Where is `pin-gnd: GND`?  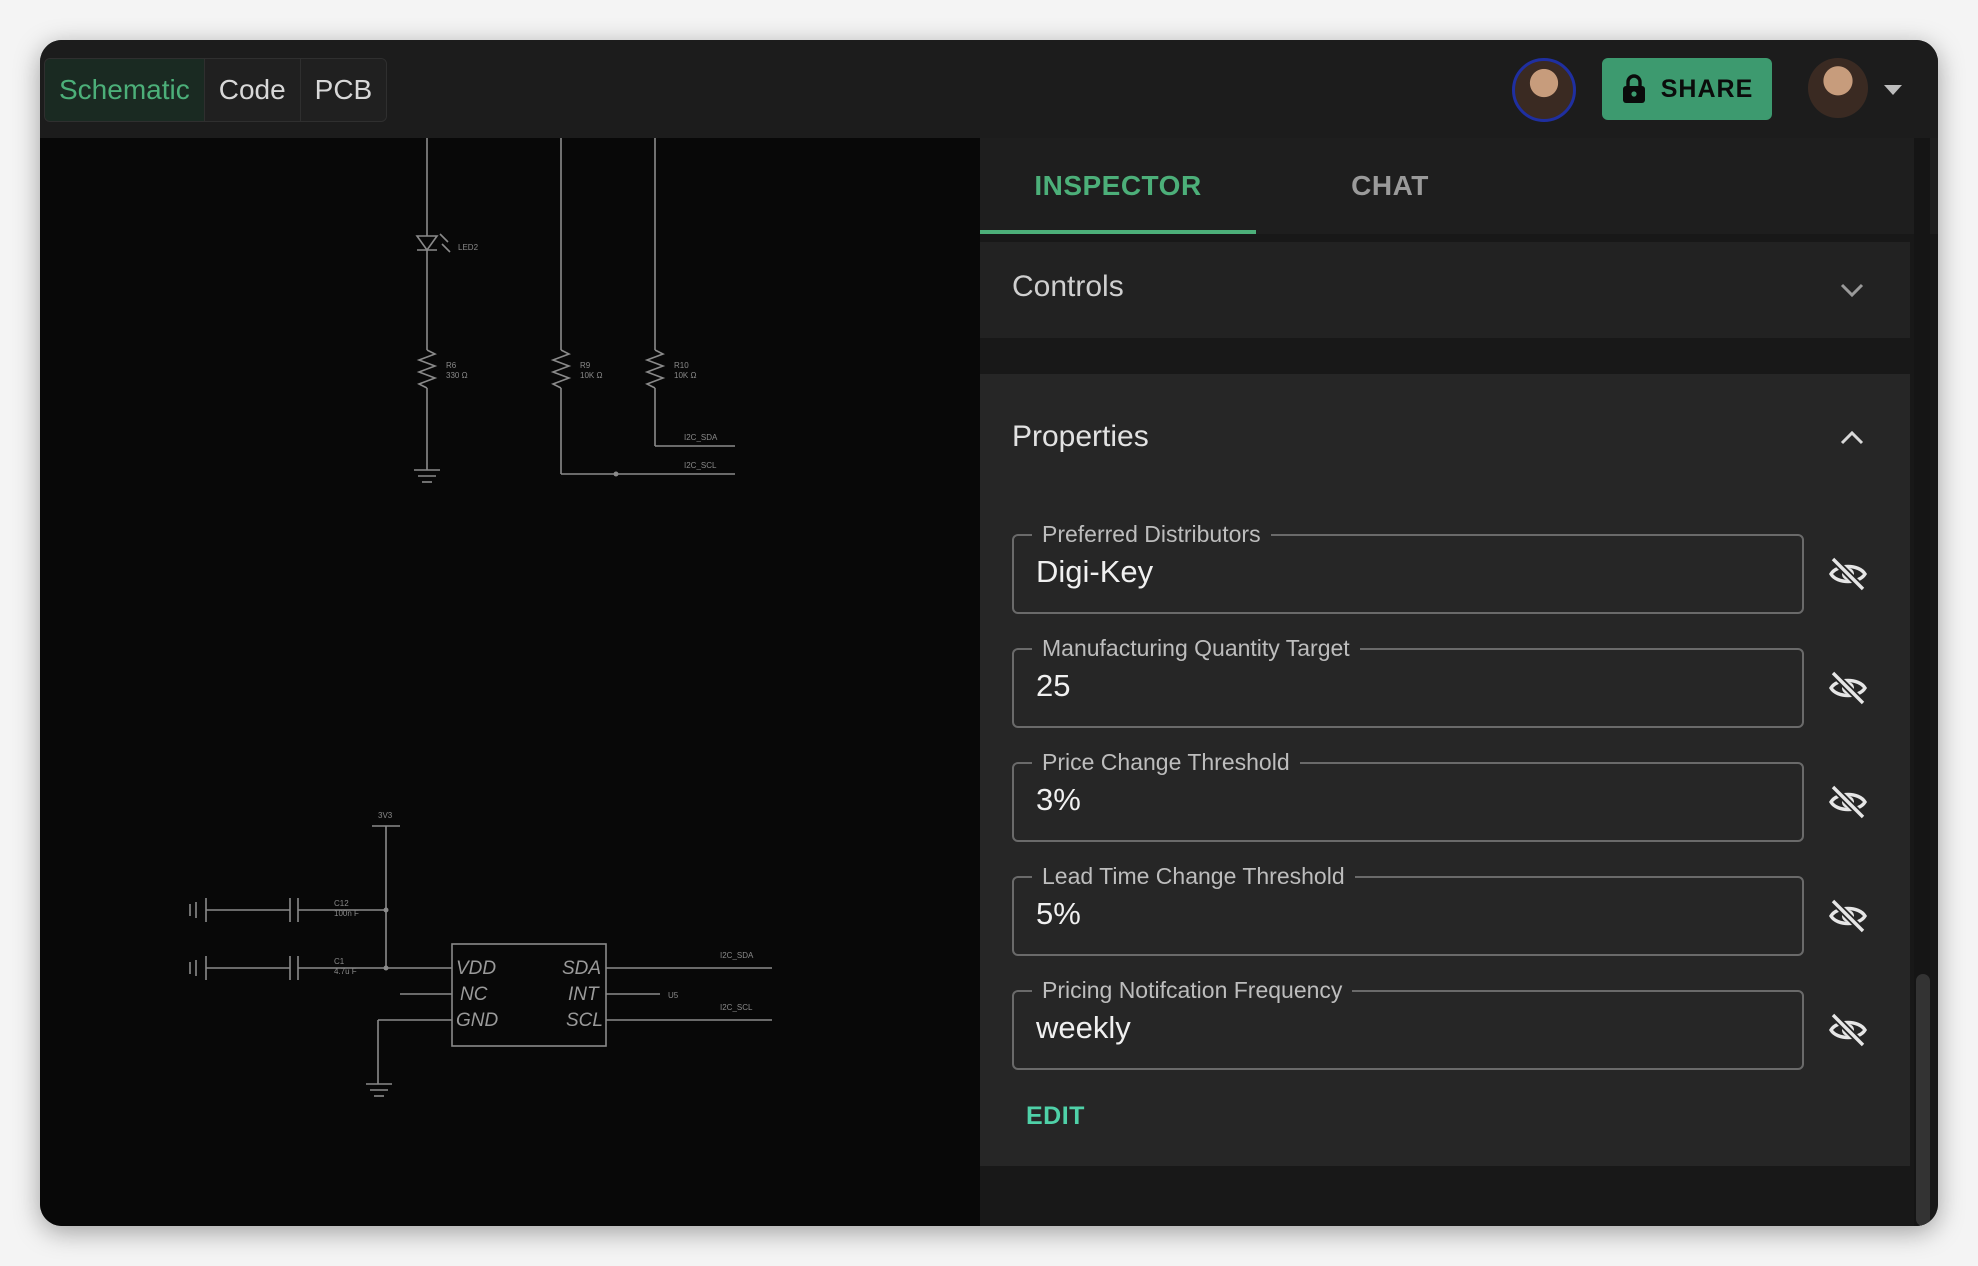 pin-gnd: GND is located at coordinates (477, 1020).